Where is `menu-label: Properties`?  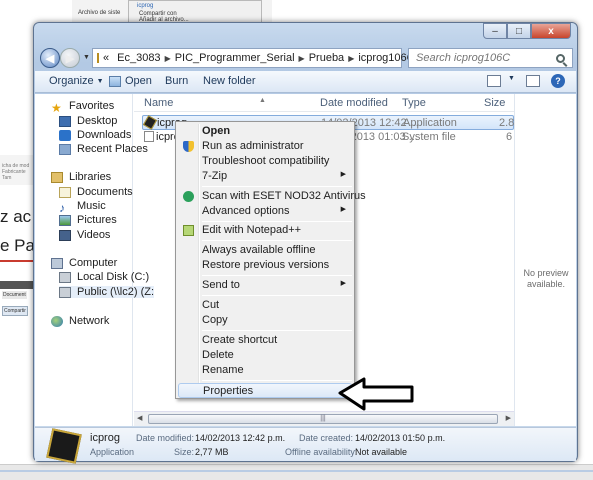 menu-label: Properties is located at coordinates (228, 391).